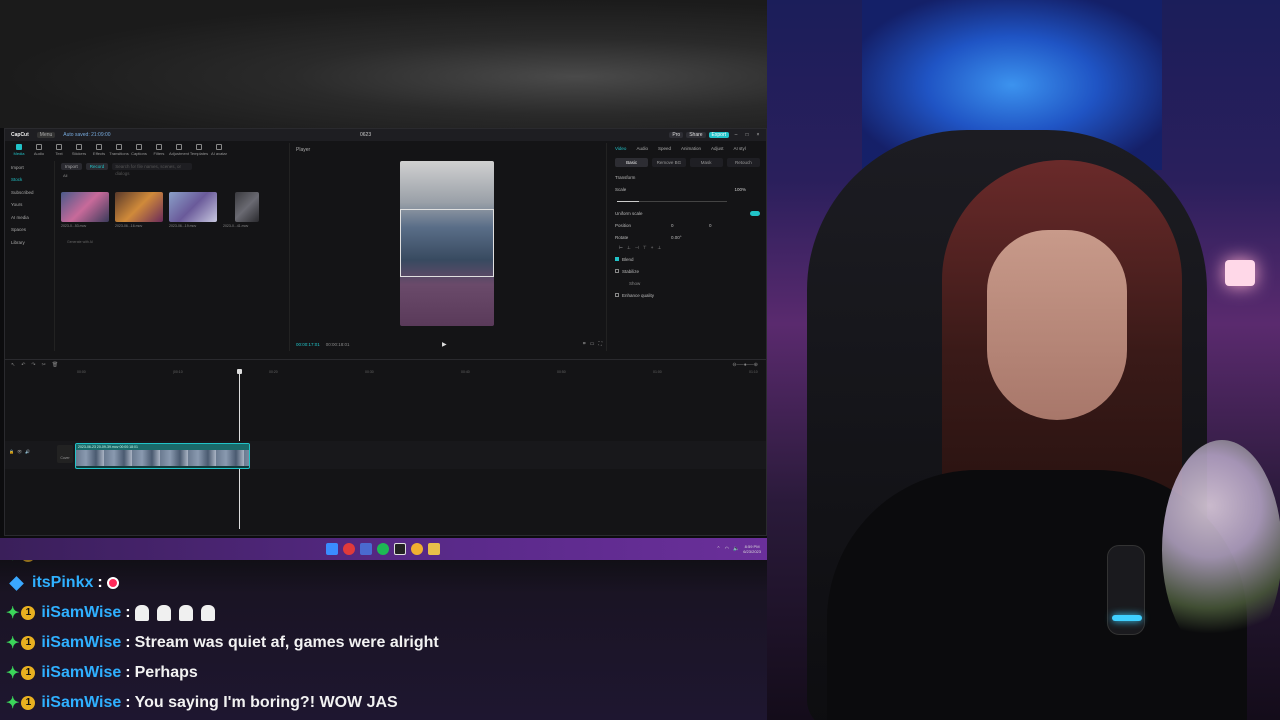 The width and height of the screenshot is (1280, 720). Describe the element at coordinates (740, 148) in the screenshot. I see `tab-ai-style: AI styl` at that location.